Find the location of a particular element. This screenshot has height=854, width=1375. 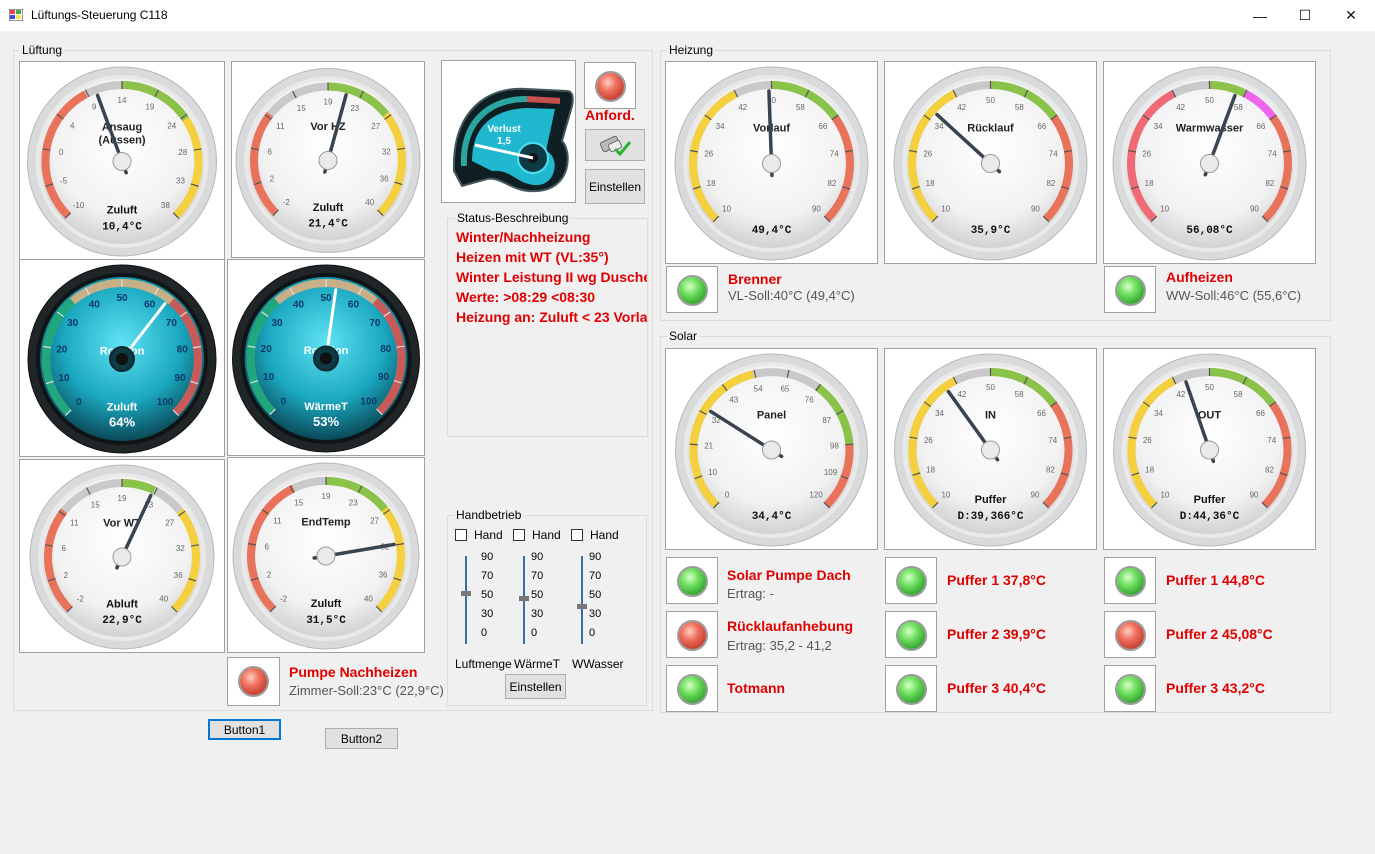

gauge-tick-label: 15 is located at coordinates (298, 503).